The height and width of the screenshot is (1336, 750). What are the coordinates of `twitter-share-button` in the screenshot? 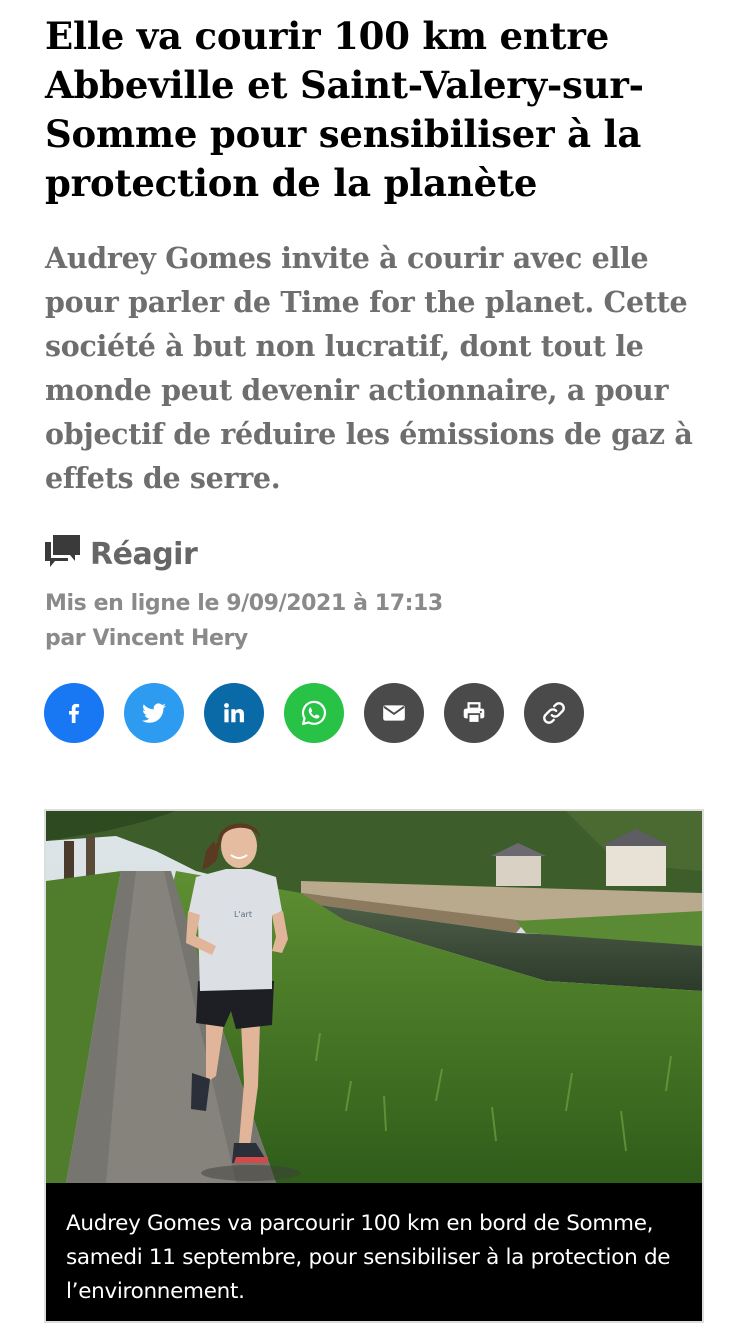 It's located at (154, 713).